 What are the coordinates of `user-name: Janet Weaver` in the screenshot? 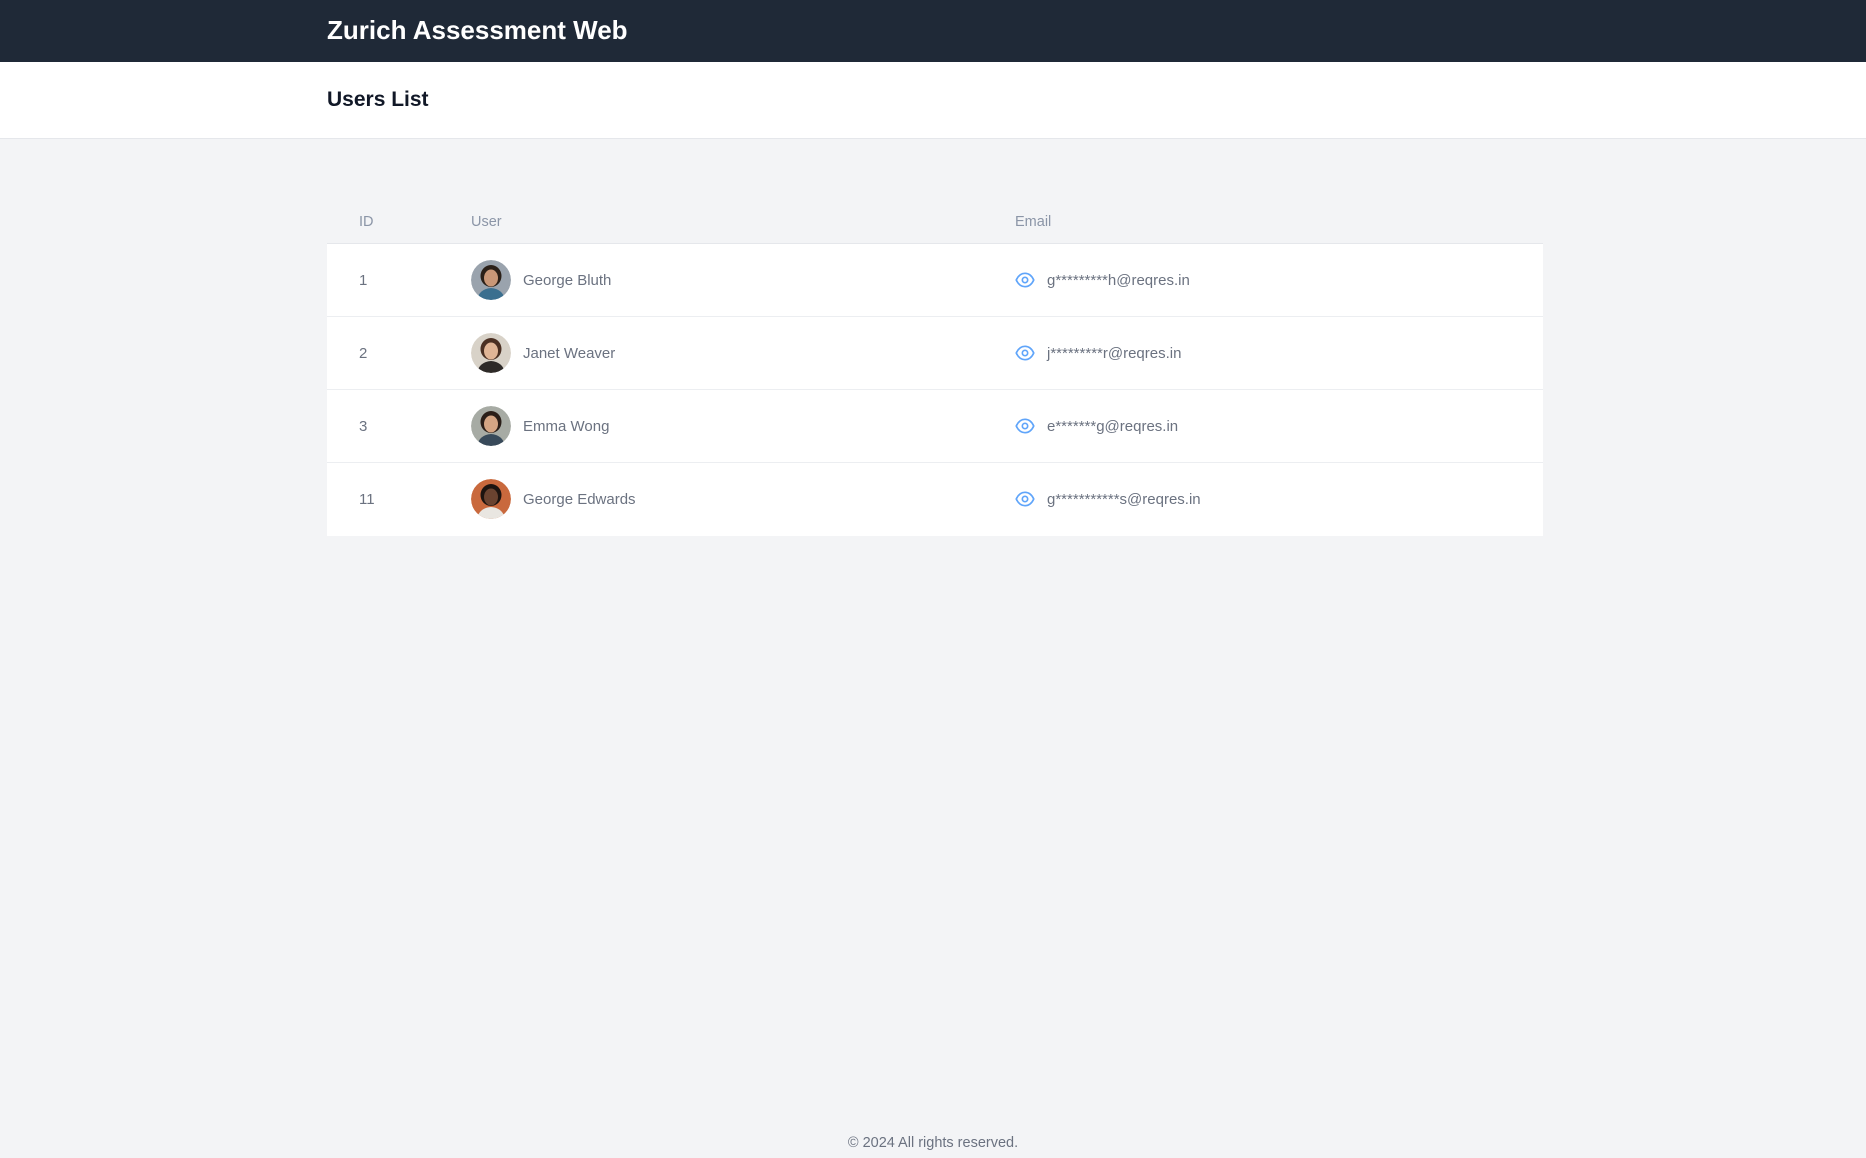 It's located at (569, 353).